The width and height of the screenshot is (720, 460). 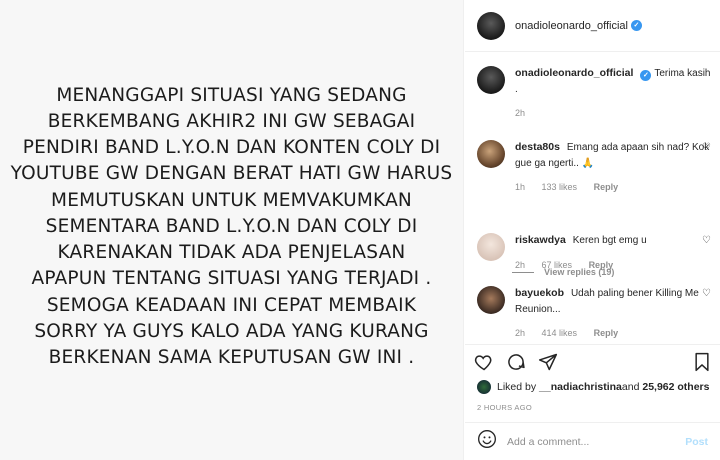 I want to click on comment-likes: 133 likes, so click(x=560, y=187).